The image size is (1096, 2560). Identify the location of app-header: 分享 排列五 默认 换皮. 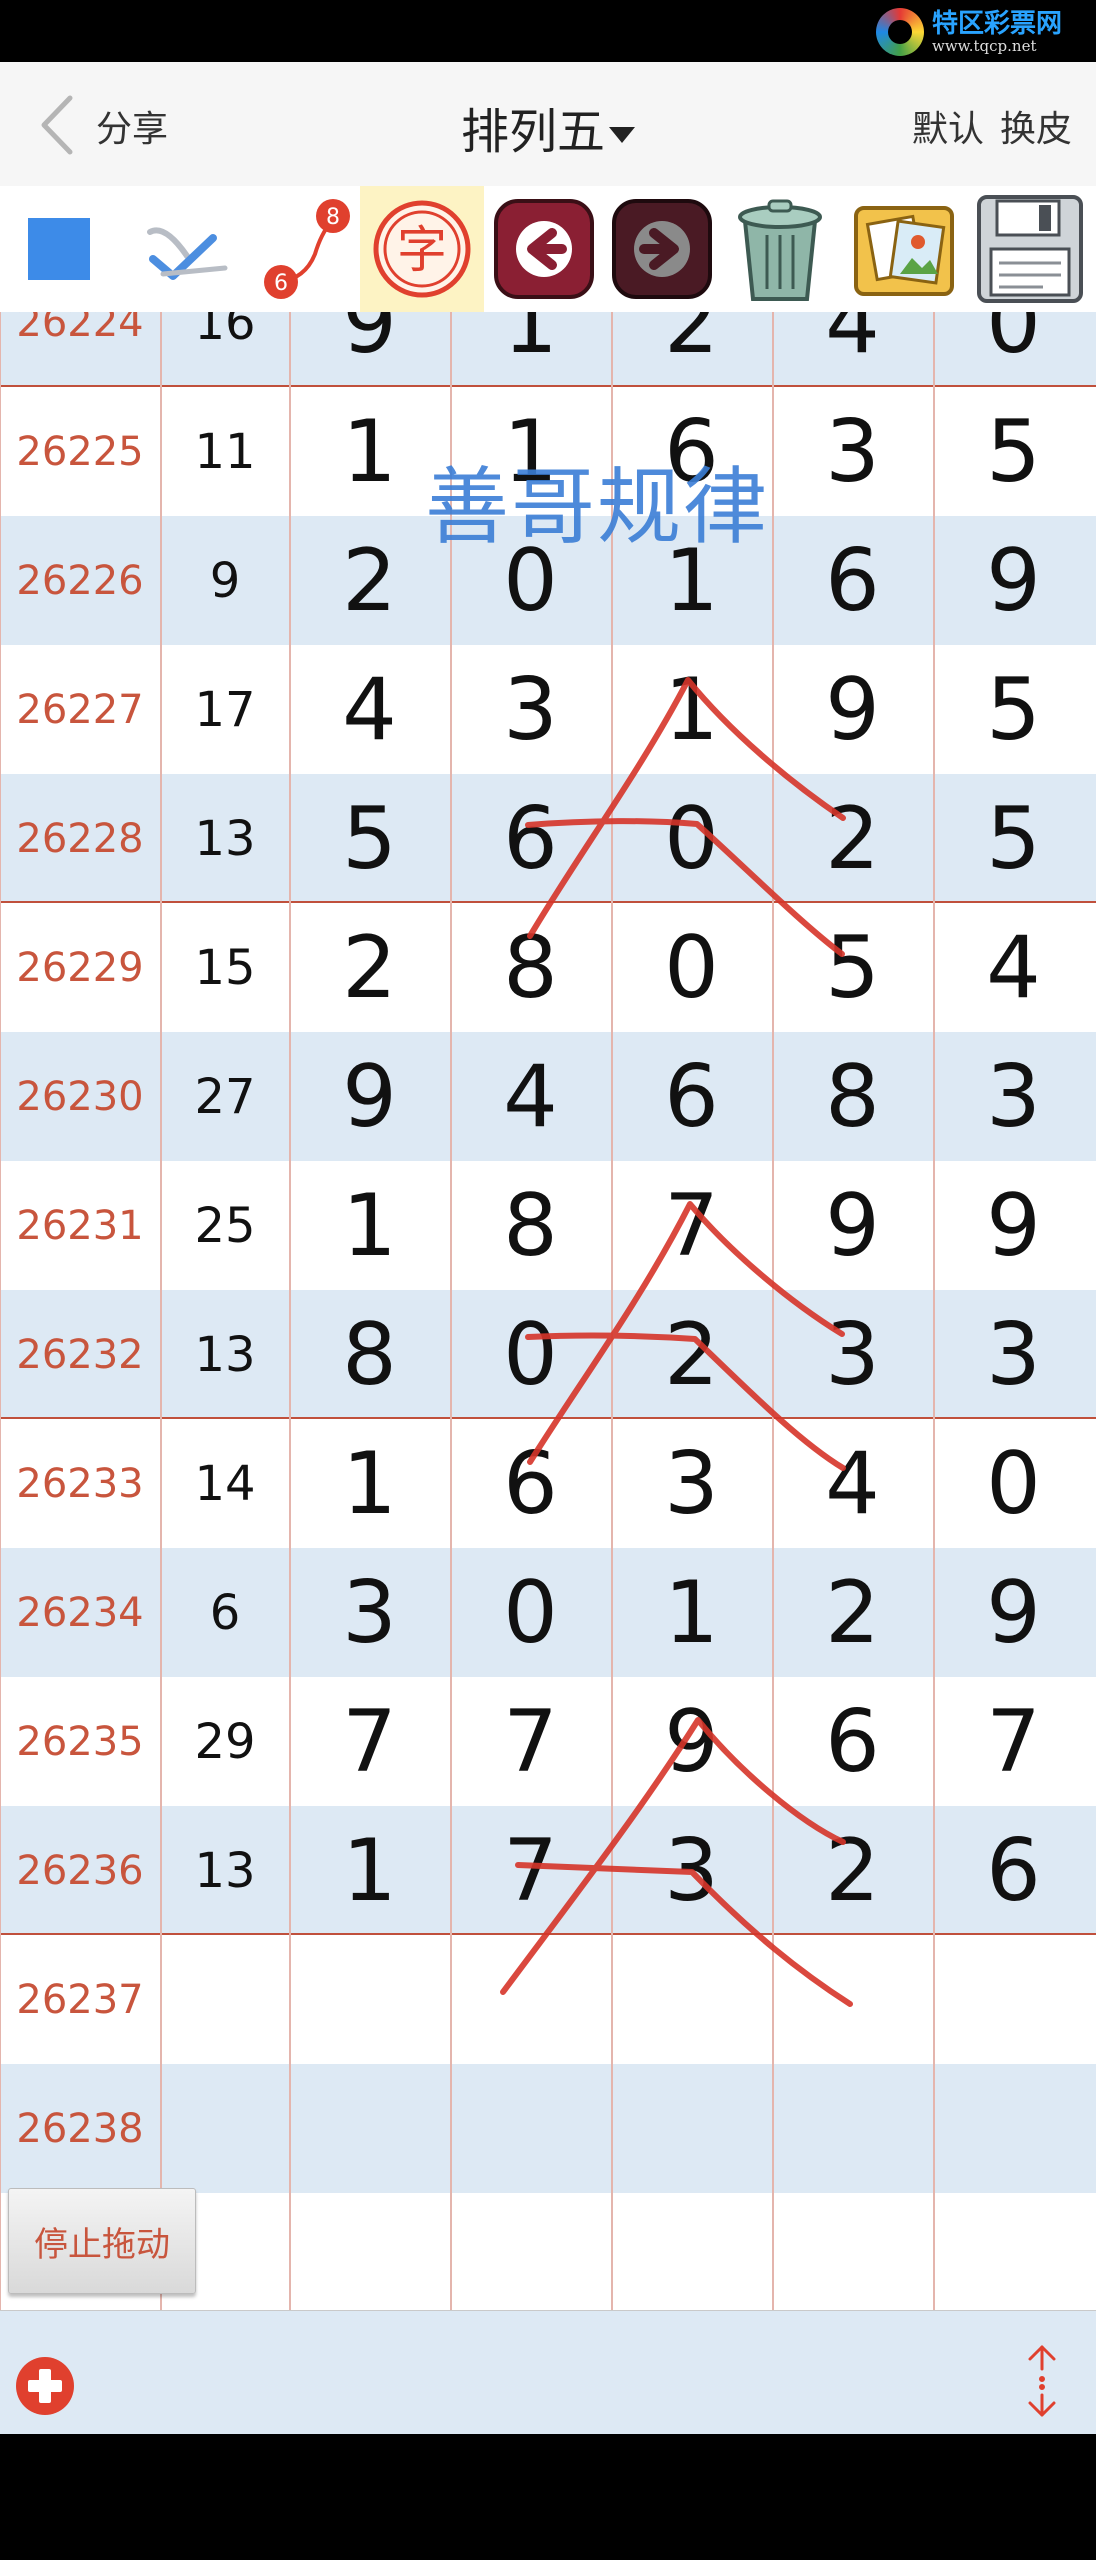
(548, 124).